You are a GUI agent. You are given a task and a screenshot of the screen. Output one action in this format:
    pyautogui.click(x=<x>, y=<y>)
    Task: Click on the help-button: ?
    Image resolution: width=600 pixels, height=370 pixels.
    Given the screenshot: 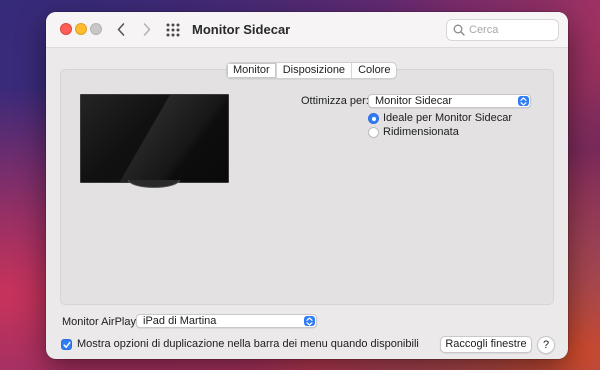 What is the action you would take?
    pyautogui.click(x=546, y=345)
    